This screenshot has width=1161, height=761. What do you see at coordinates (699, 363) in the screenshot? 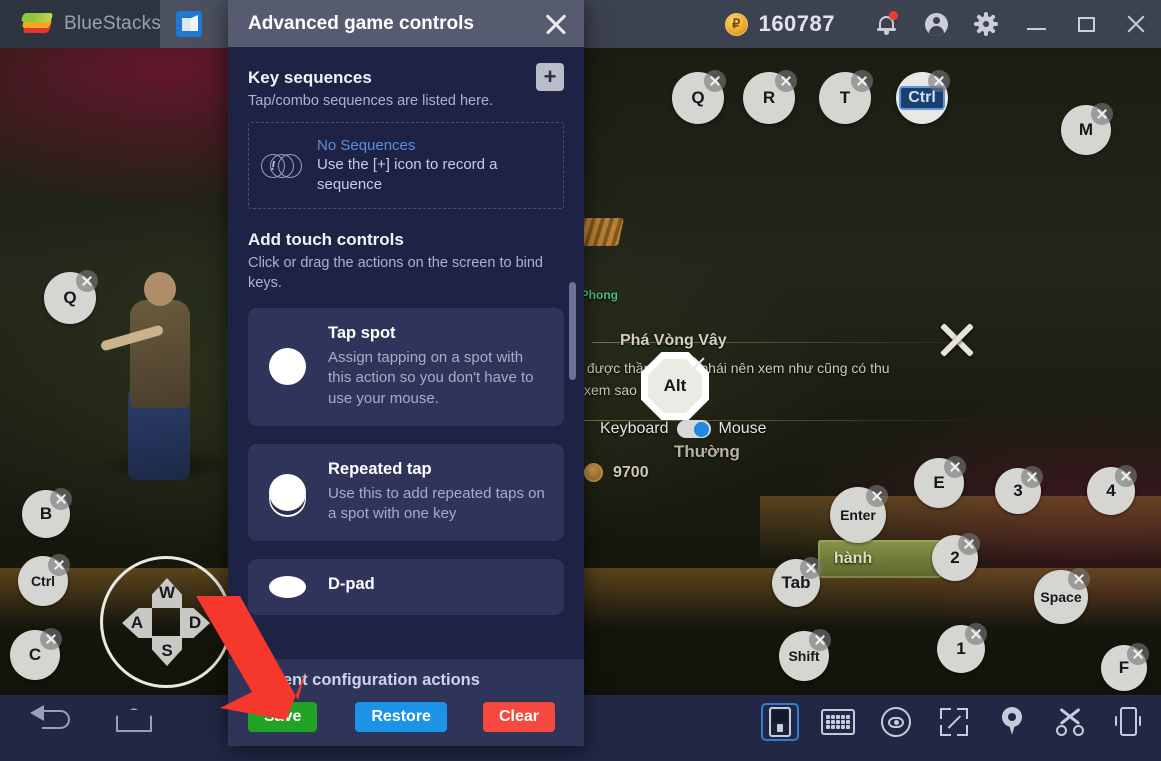
I see `key-binding-alt-remove-icon` at bounding box center [699, 363].